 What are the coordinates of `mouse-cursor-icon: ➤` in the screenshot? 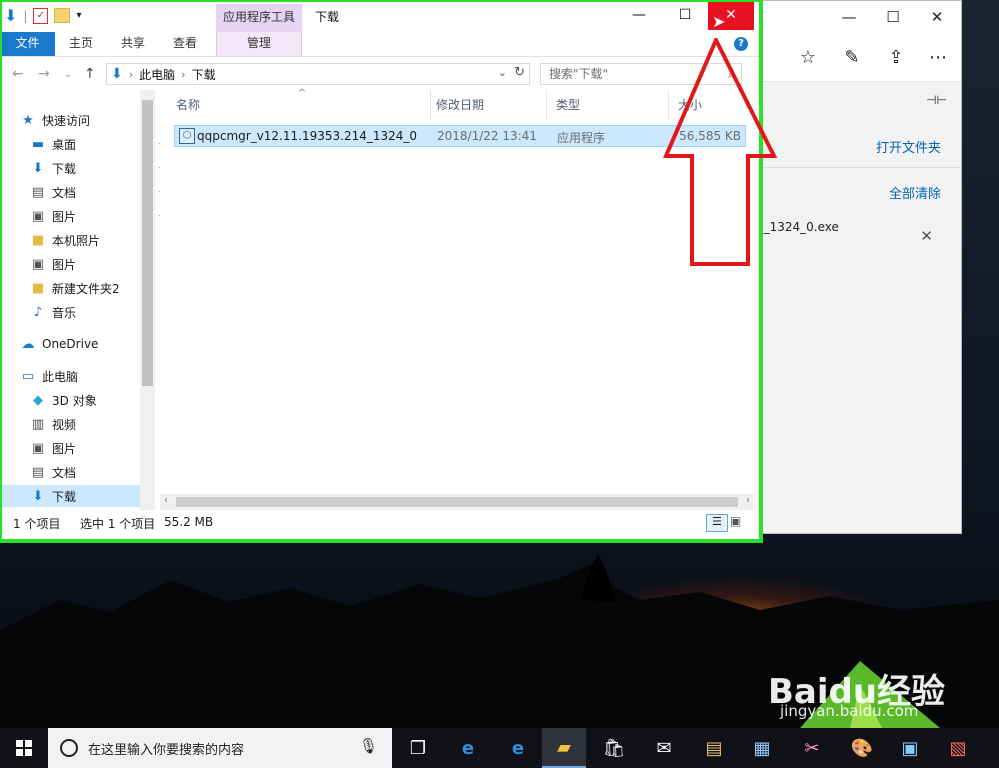 It's located at (719, 21).